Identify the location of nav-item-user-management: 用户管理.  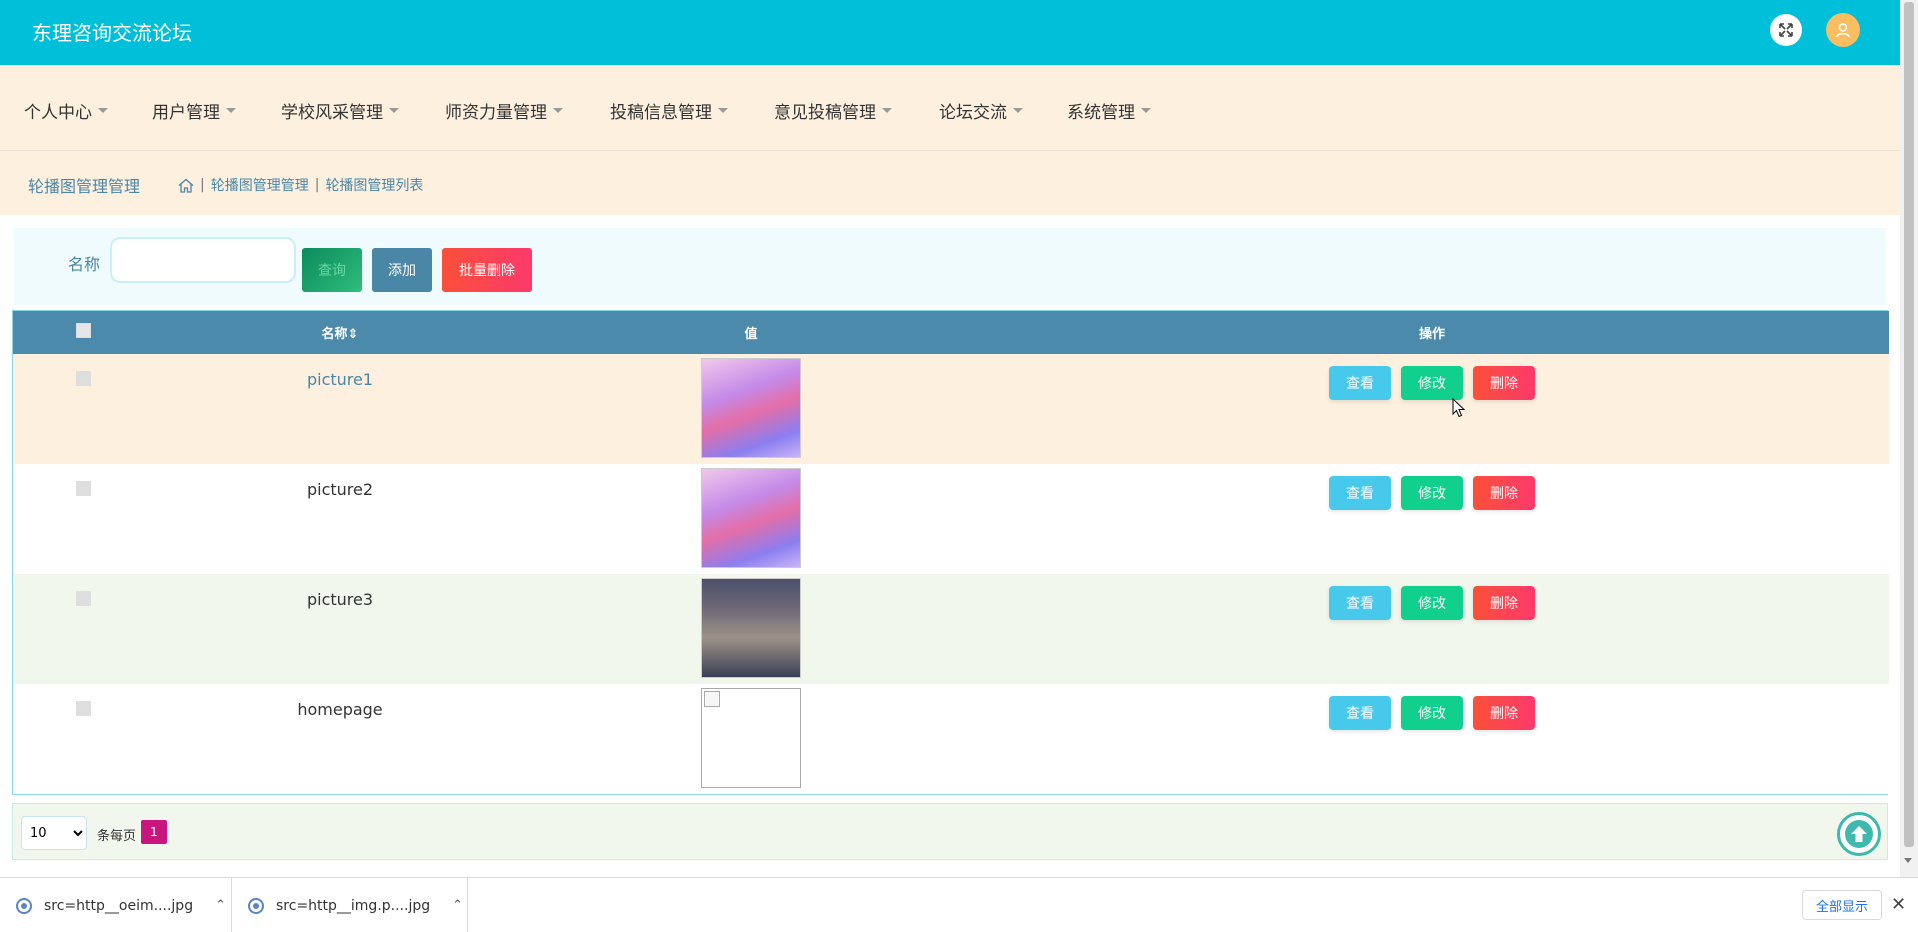
(194, 110).